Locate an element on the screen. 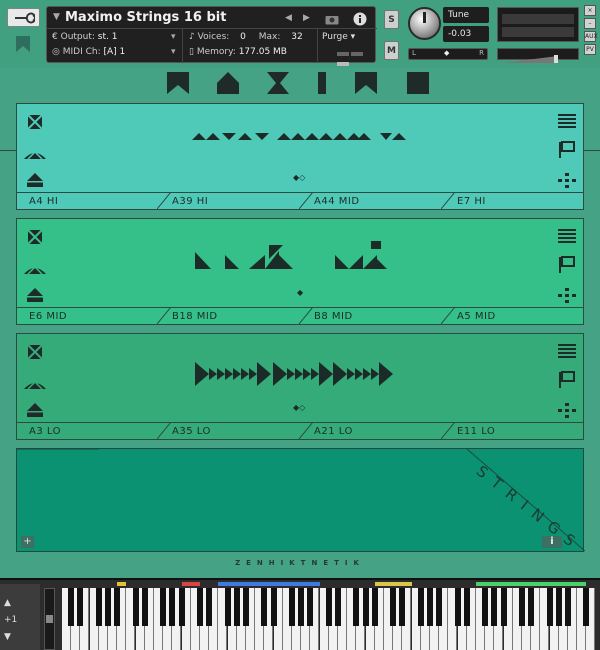  nav-hourglass-icon is located at coordinates (278, 83).